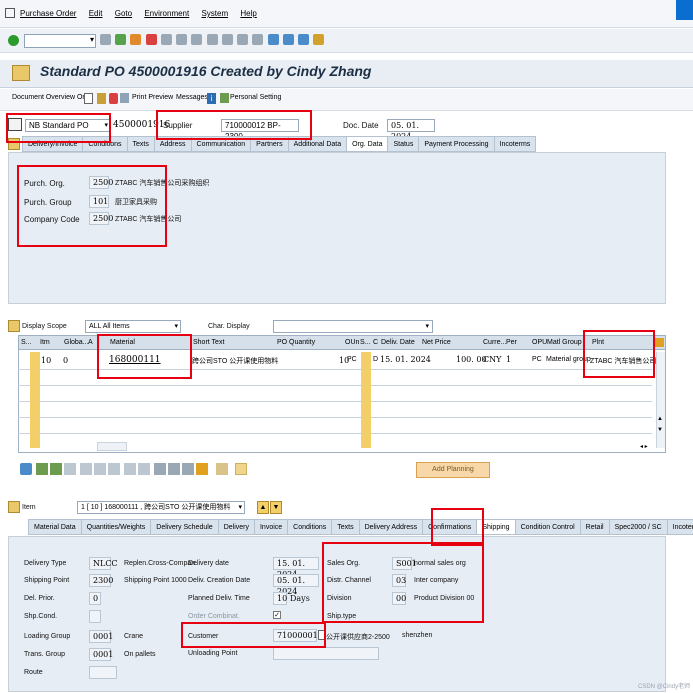 The image size is (693, 693). Describe the element at coordinates (276, 507) in the screenshot. I see `next-item-button: ▼` at that location.